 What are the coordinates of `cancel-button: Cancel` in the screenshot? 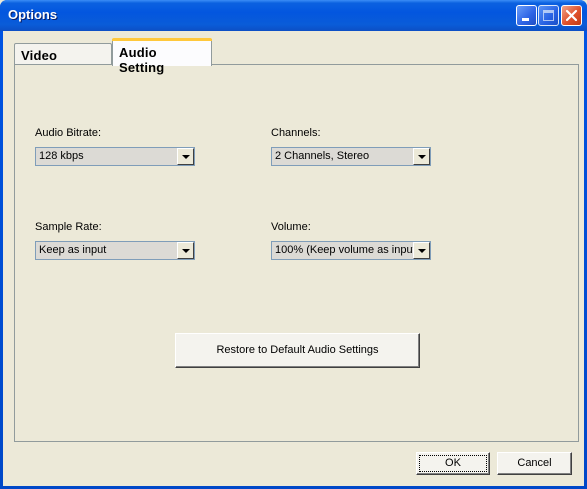 It's located at (534, 463).